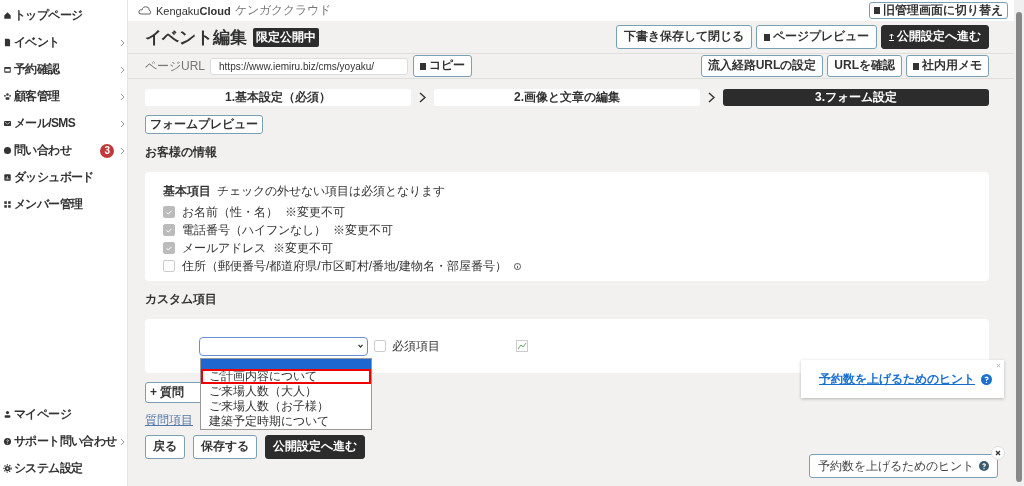 The height and width of the screenshot is (486, 1024). What do you see at coordinates (63, 468) in the screenshot?
I see `sidebar-item: システム設定` at bounding box center [63, 468].